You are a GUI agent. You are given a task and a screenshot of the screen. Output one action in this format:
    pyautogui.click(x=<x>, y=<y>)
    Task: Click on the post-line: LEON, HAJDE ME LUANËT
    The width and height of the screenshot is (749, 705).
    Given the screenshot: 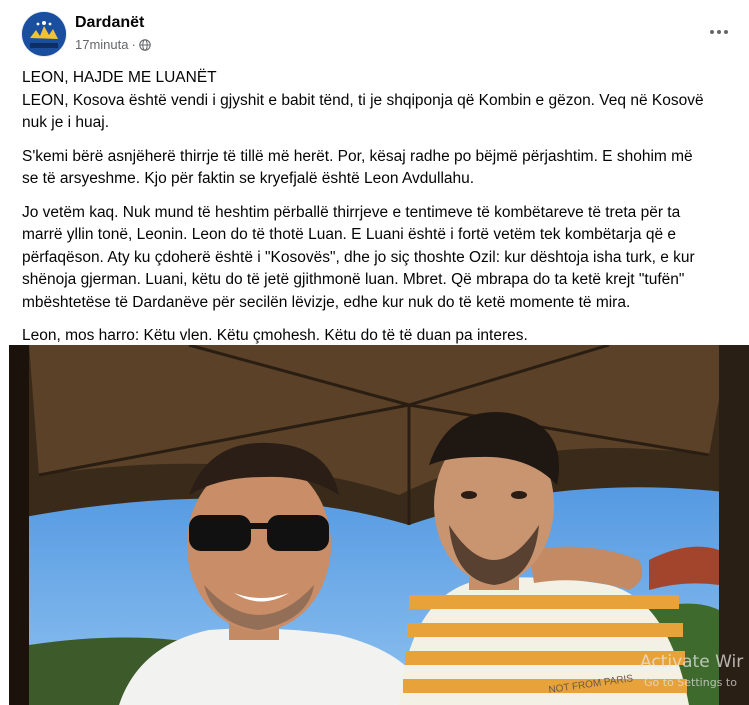 What is the action you would take?
    pyautogui.click(x=119, y=77)
    